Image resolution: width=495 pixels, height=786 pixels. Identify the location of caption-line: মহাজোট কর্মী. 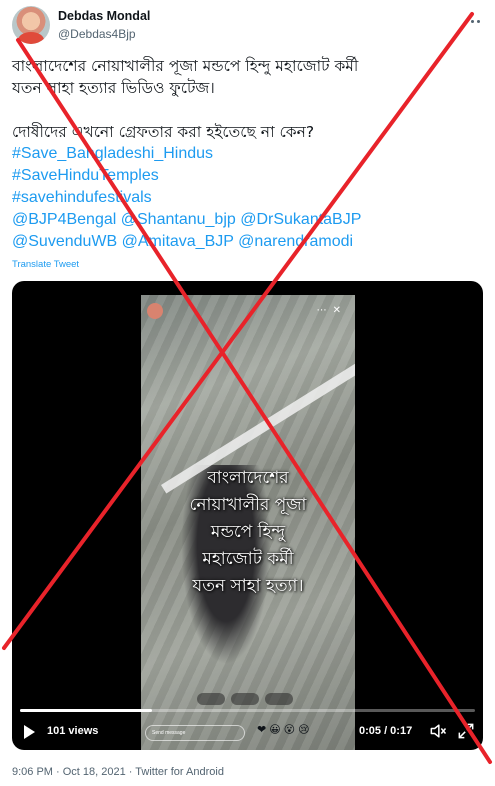
(248, 559).